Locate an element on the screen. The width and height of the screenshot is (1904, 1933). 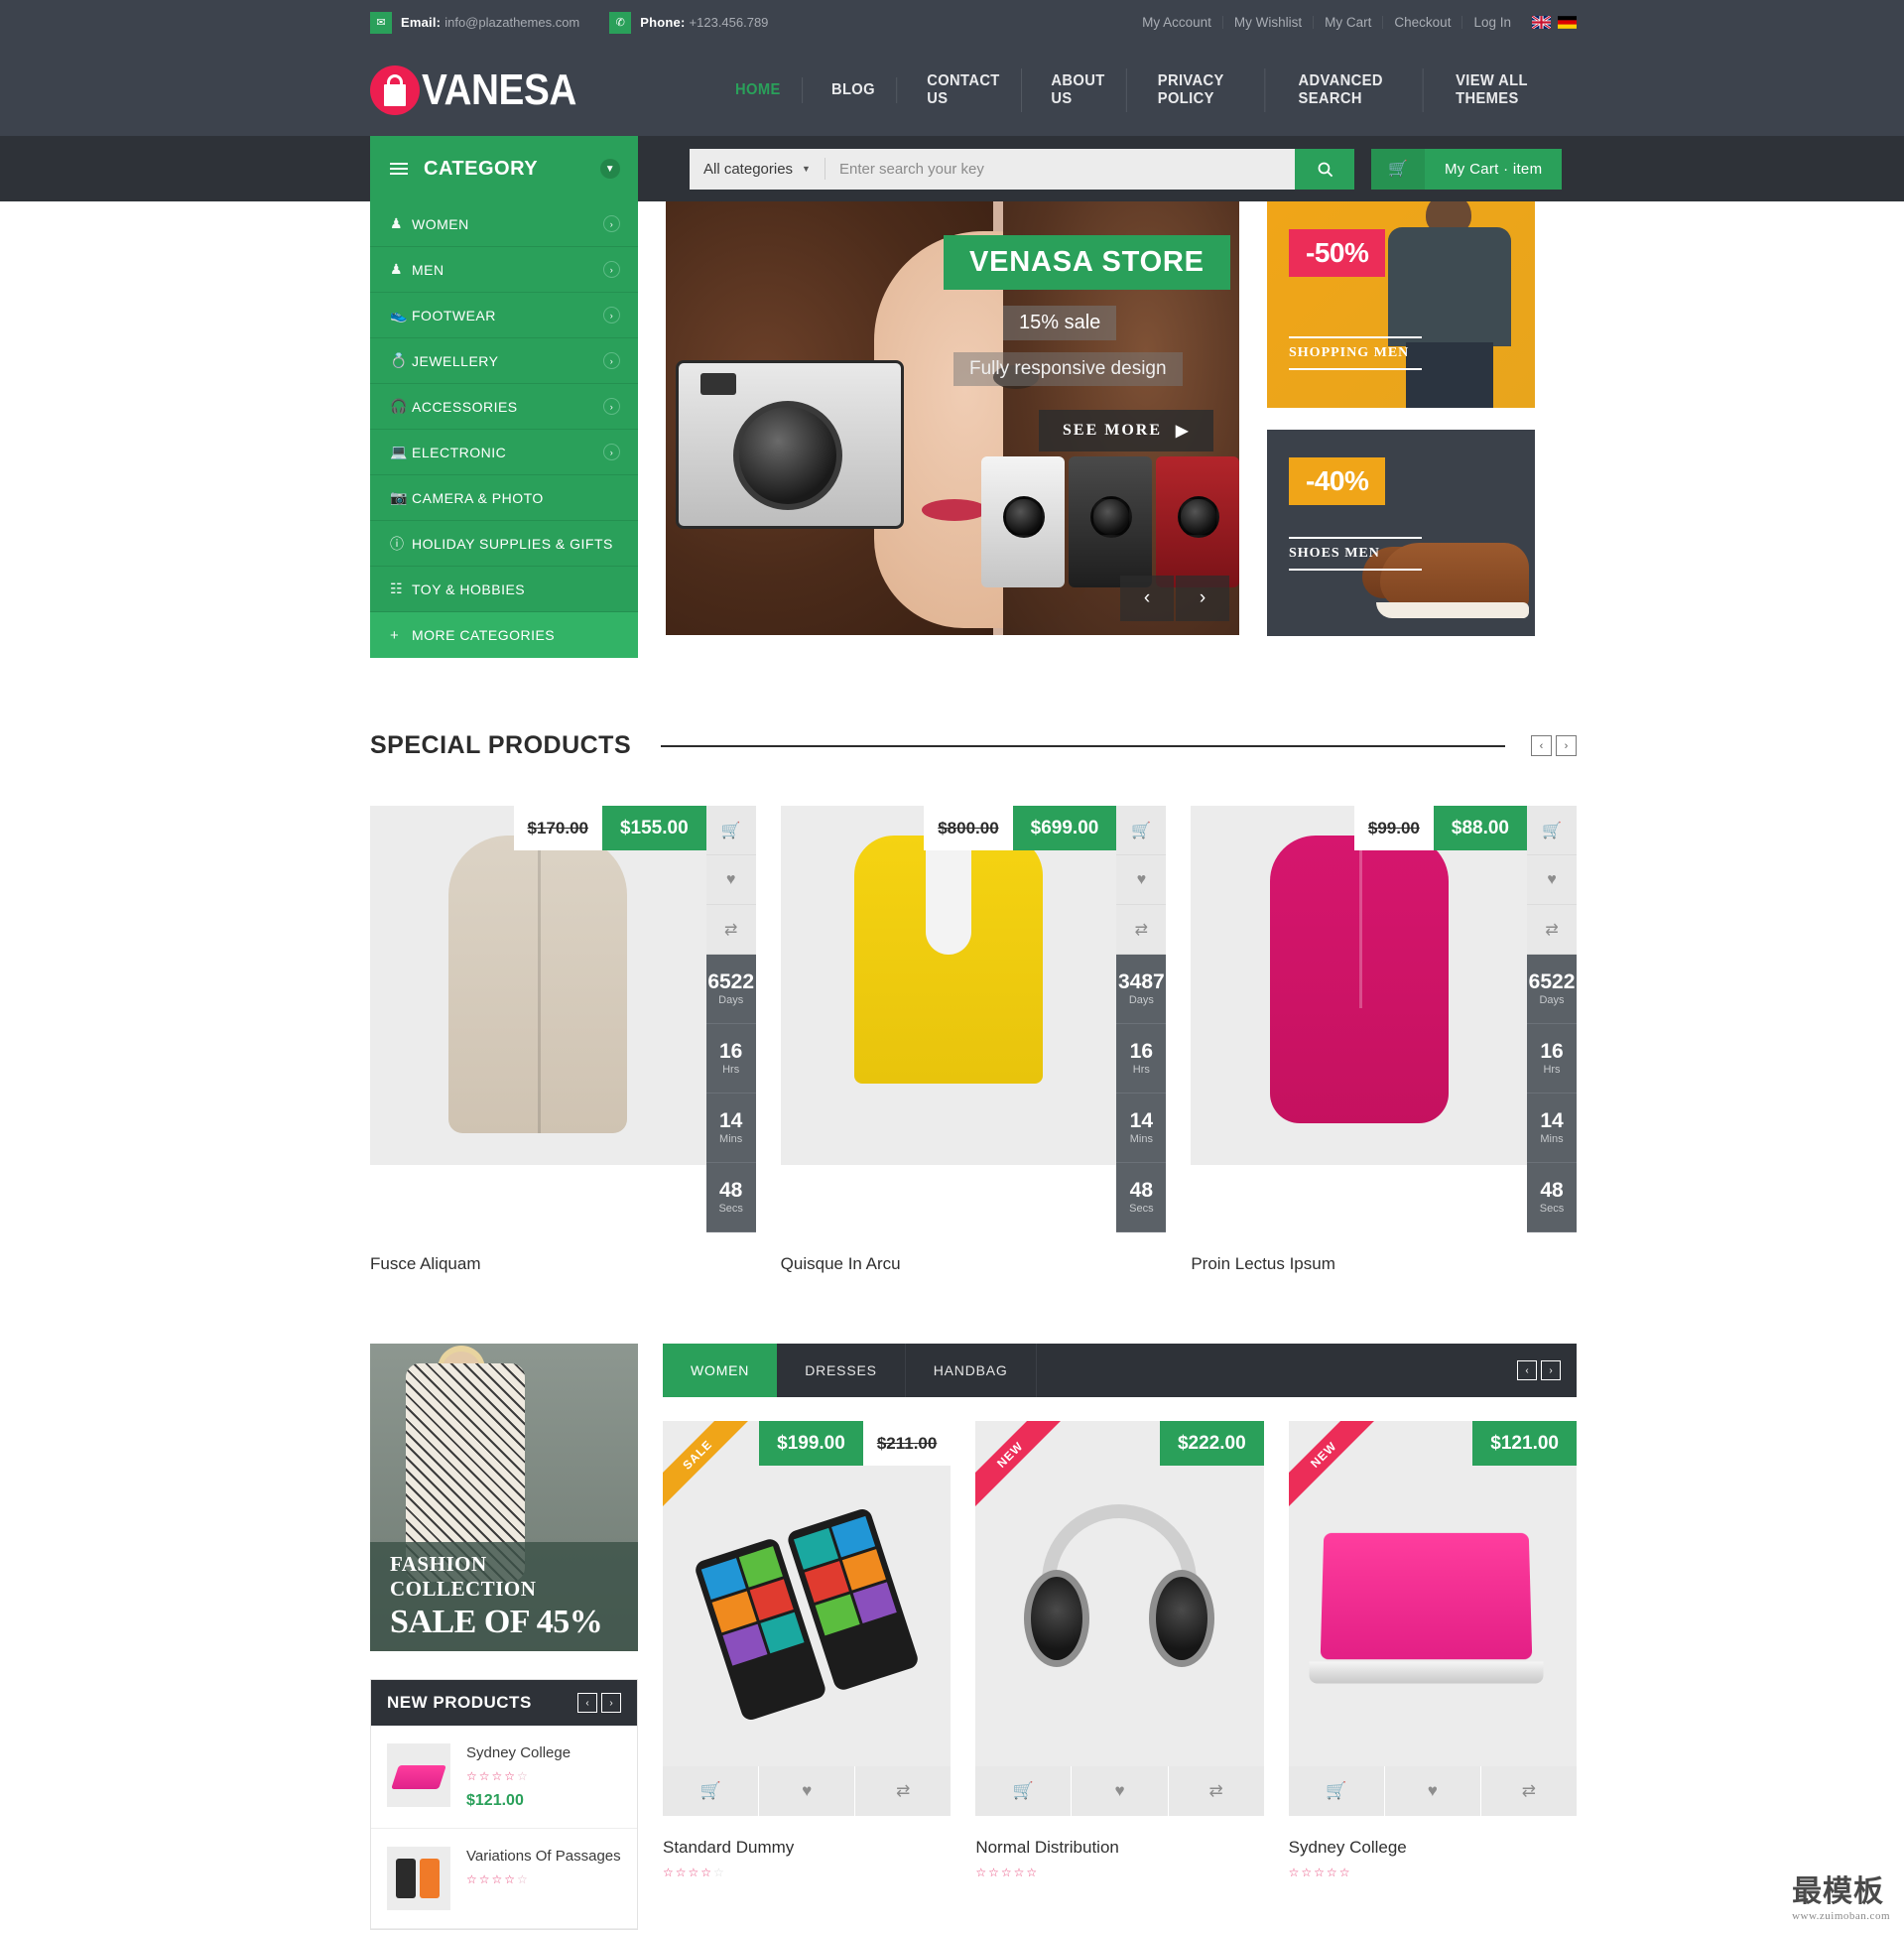
category-label: ELECTRONIC is located at coordinates (459, 452).